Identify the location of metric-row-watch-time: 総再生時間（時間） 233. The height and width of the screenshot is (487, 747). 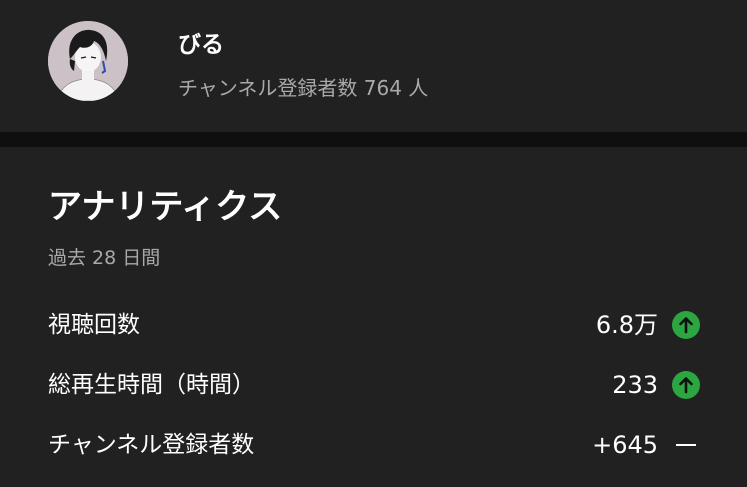
(374, 385).